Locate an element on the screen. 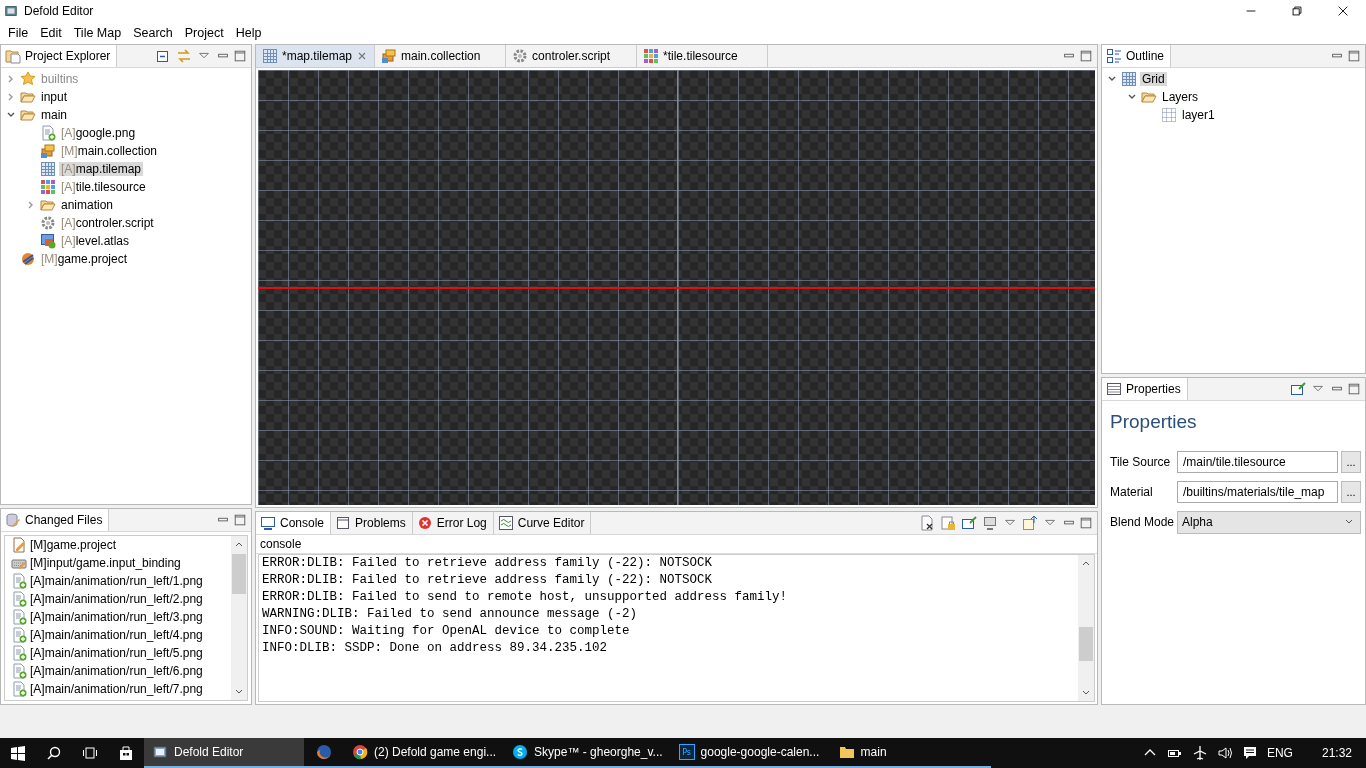 This screenshot has height=768, width=1366. menu-item: Project is located at coordinates (204, 33).